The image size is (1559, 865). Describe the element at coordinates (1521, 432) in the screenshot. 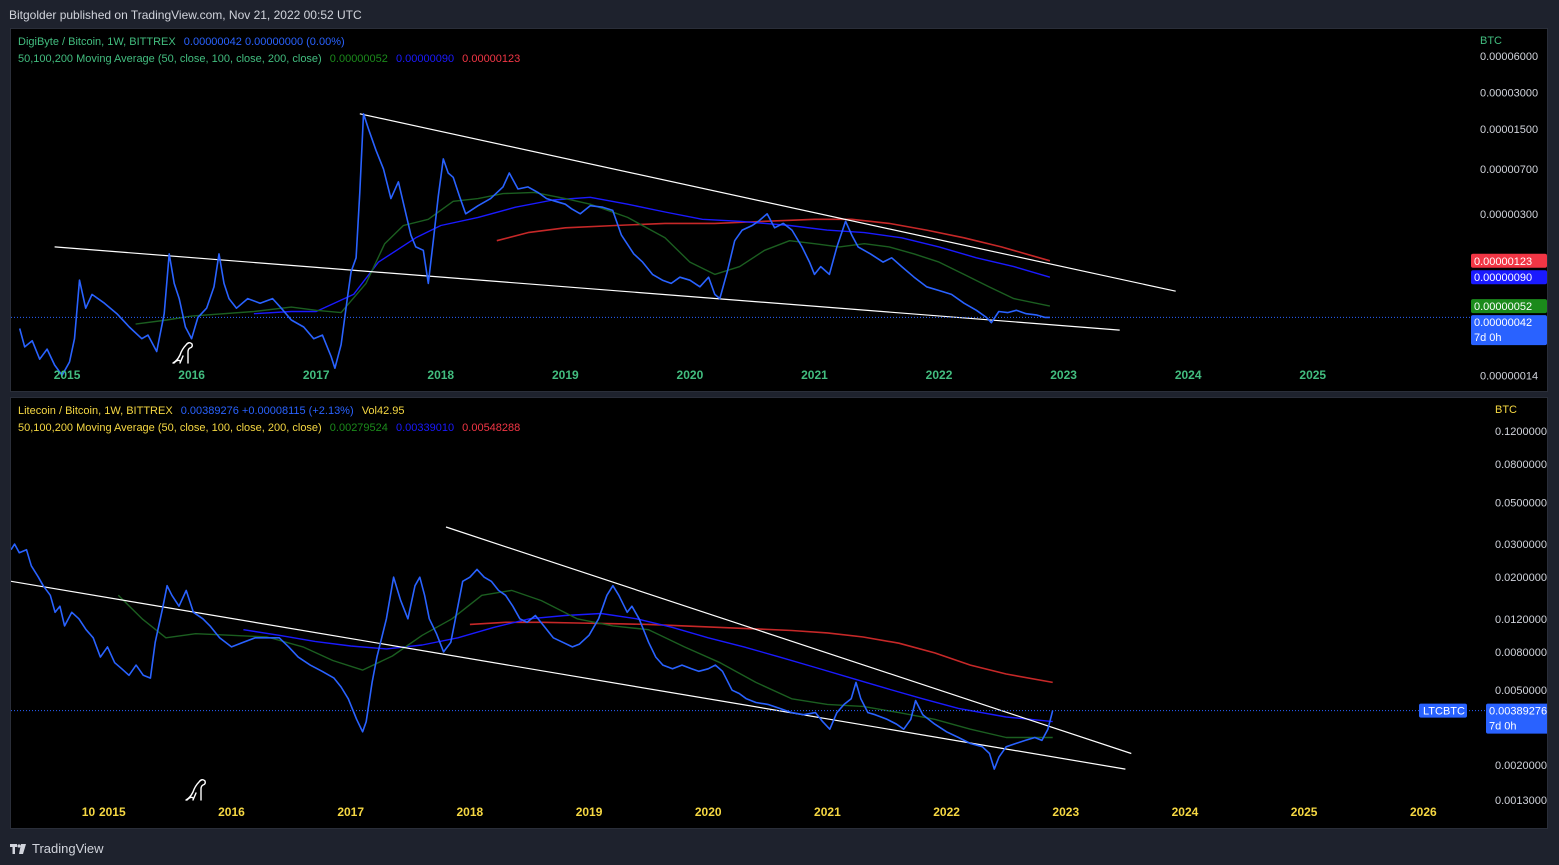

I see `y-tick-label: 0.12000000` at that location.